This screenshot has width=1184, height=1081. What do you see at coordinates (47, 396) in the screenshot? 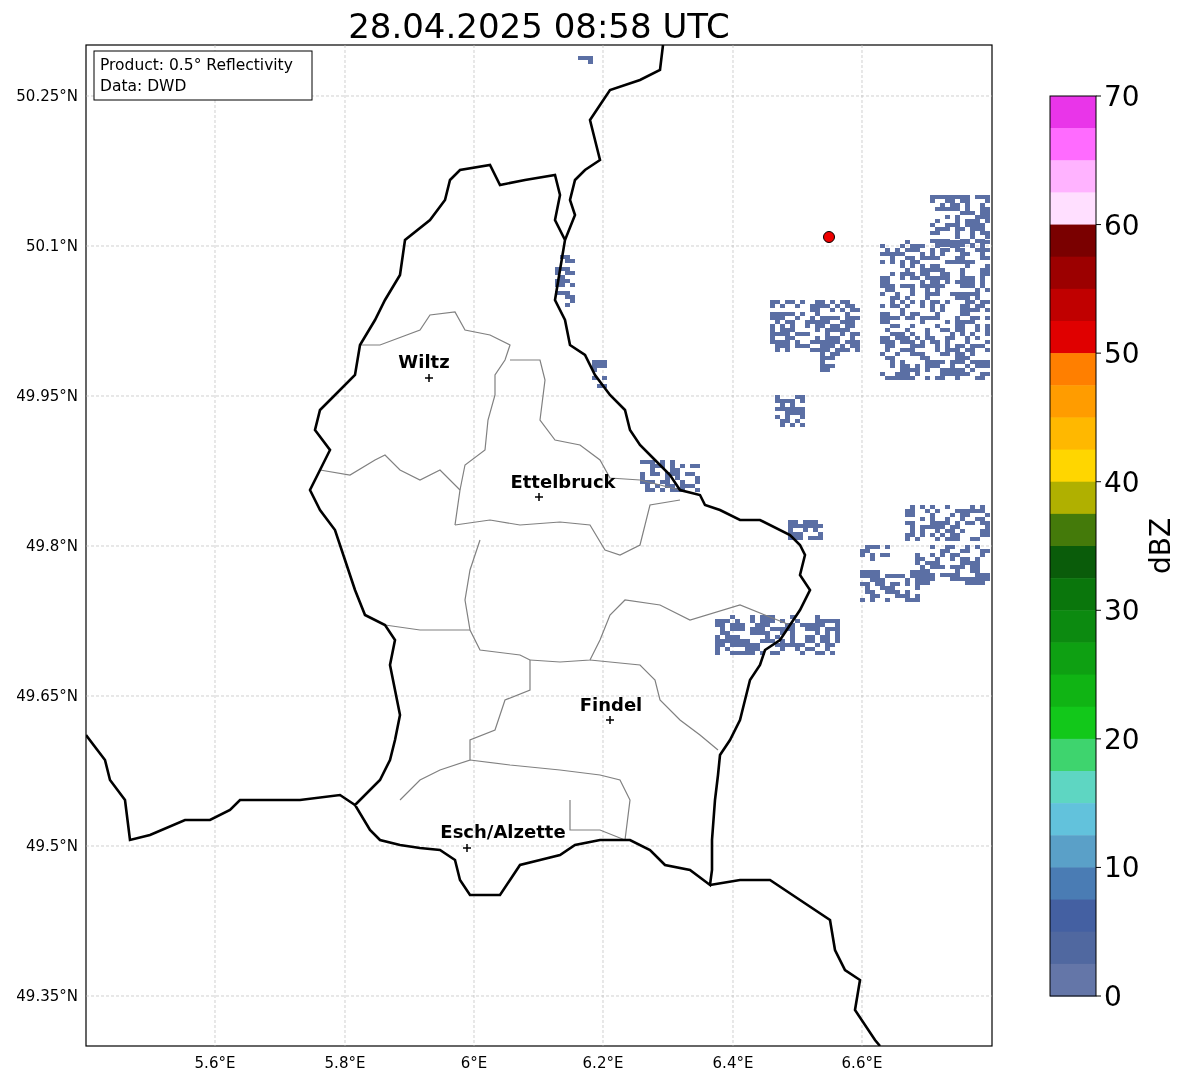
I see `axis-tick-label: 49.95°N` at bounding box center [47, 396].